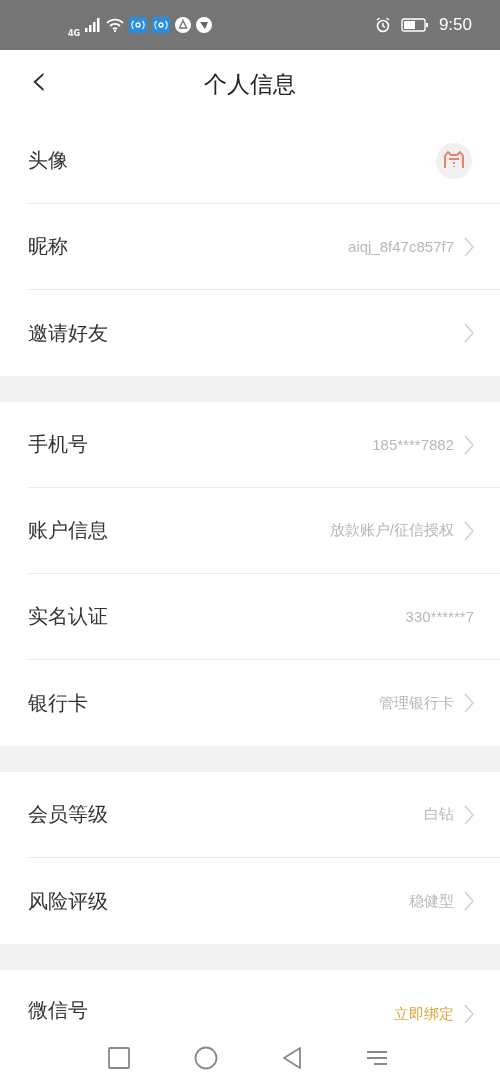 This screenshot has width=500, height=1083. What do you see at coordinates (264, 247) in the screenshot?
I see `settings-row: 昵称 aiqj_8f47c857f7` at bounding box center [264, 247].